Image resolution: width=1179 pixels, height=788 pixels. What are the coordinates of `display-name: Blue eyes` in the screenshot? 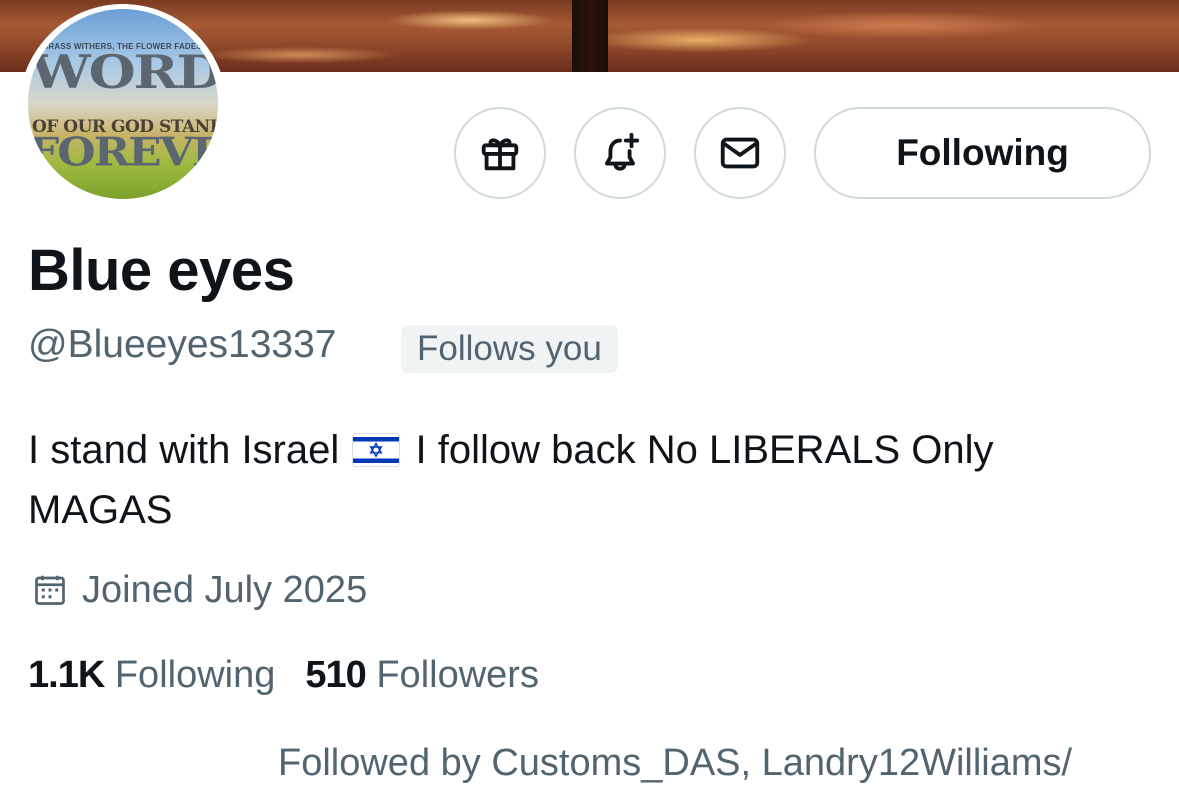 It's located at (161, 270).